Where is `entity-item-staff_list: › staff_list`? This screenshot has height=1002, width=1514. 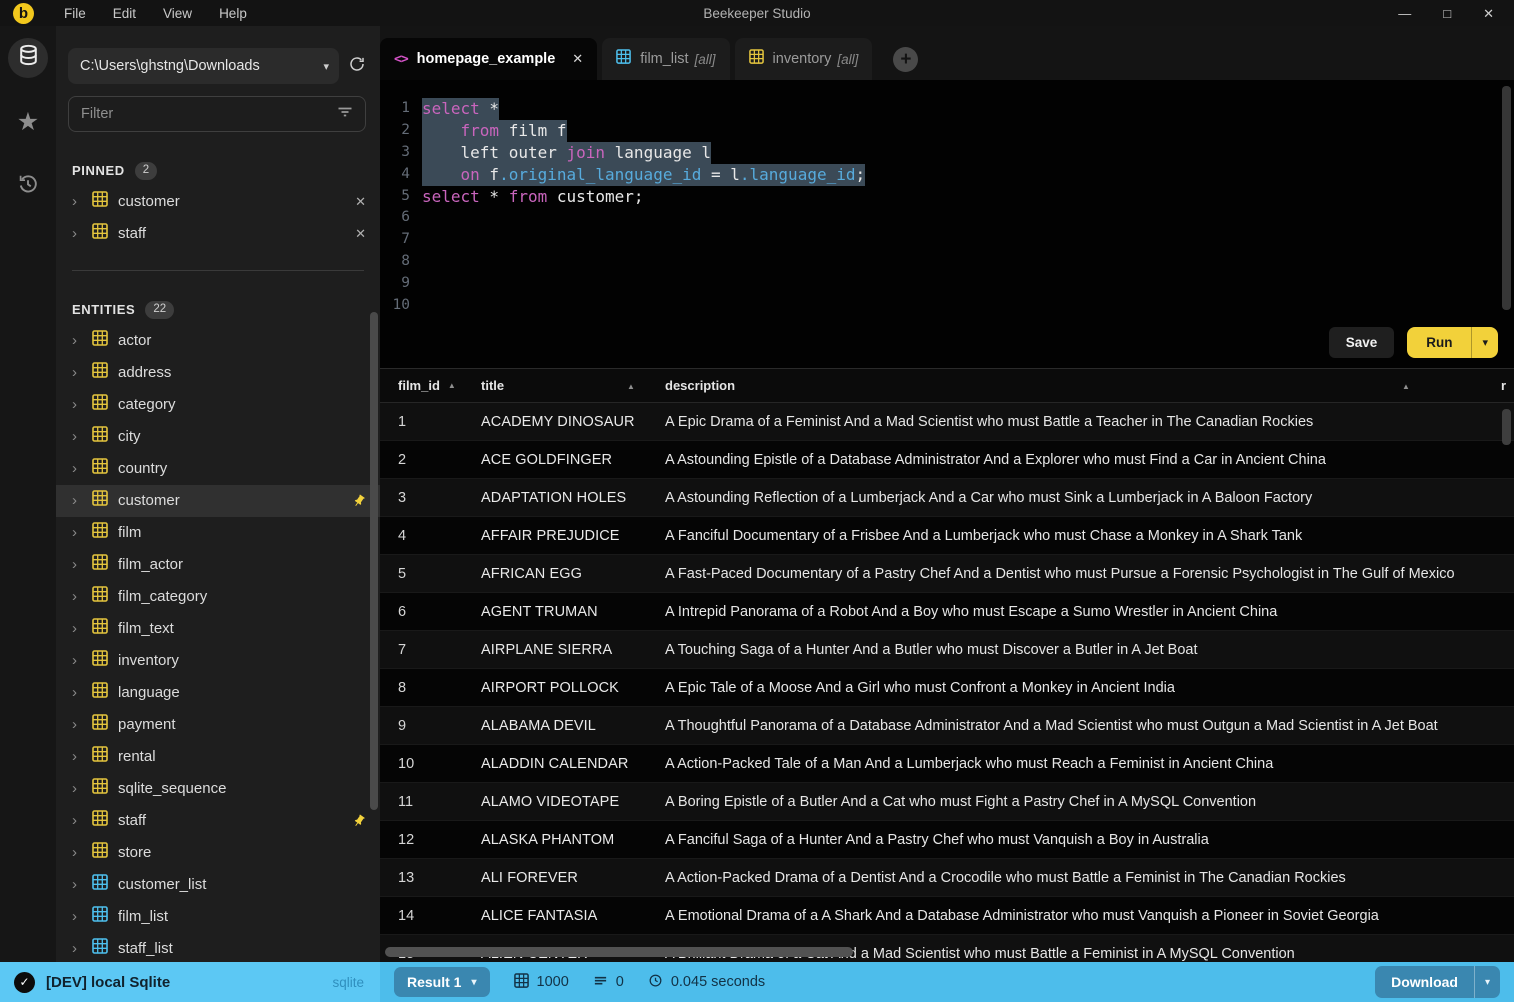
entity-item-staff_list: › staff_list is located at coordinates (218, 947).